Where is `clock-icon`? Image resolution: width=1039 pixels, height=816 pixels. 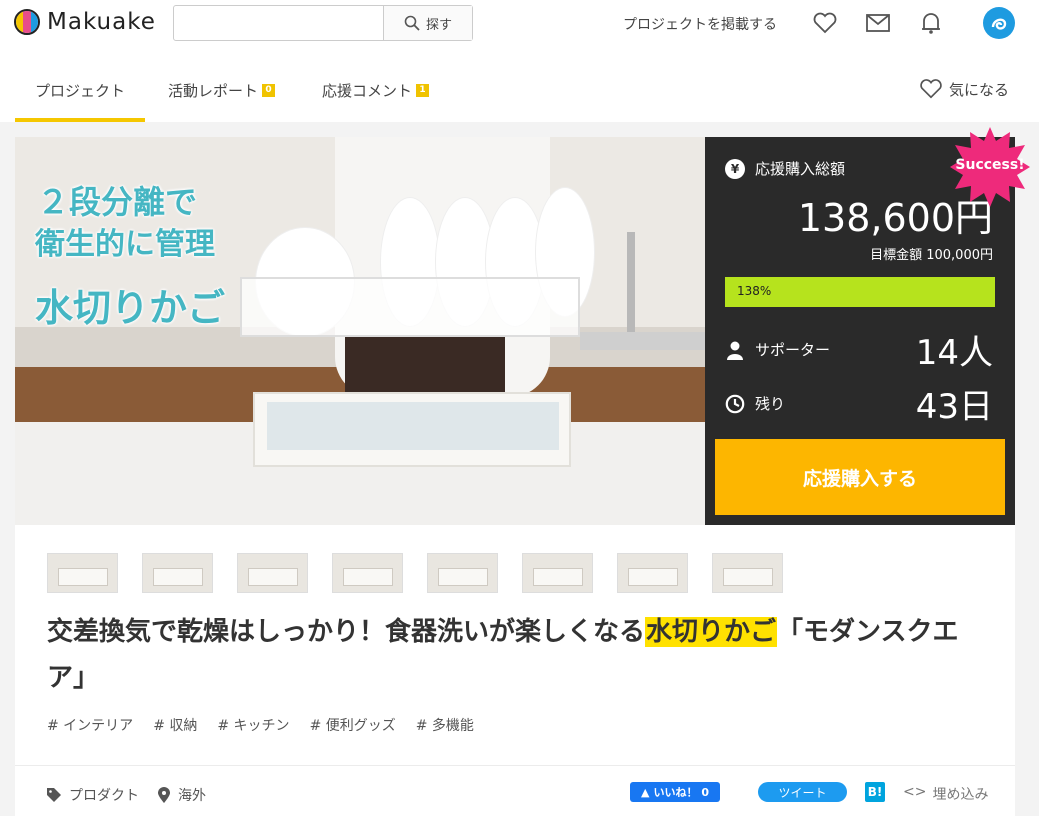
clock-icon is located at coordinates (735, 403).